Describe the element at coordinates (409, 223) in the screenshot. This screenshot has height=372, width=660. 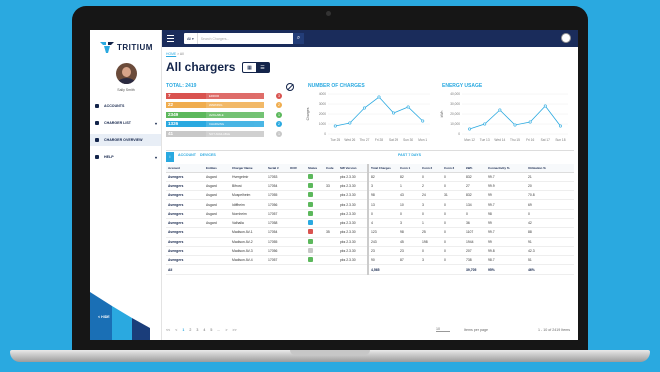
I see `table-cell: 3` at that location.